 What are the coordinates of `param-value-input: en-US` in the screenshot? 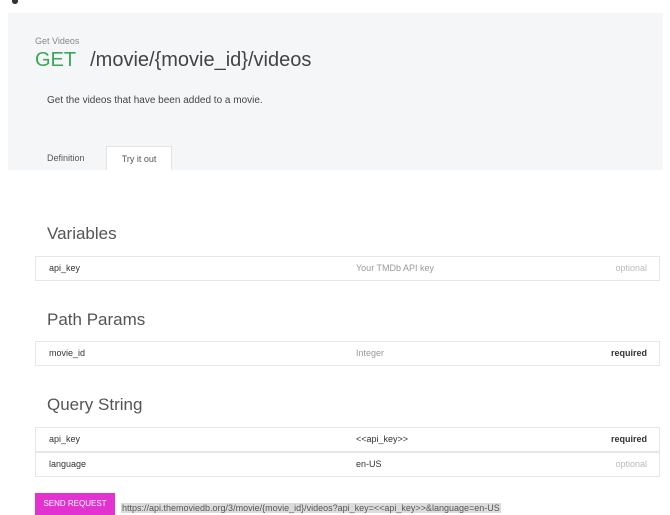 It's located at (369, 464).